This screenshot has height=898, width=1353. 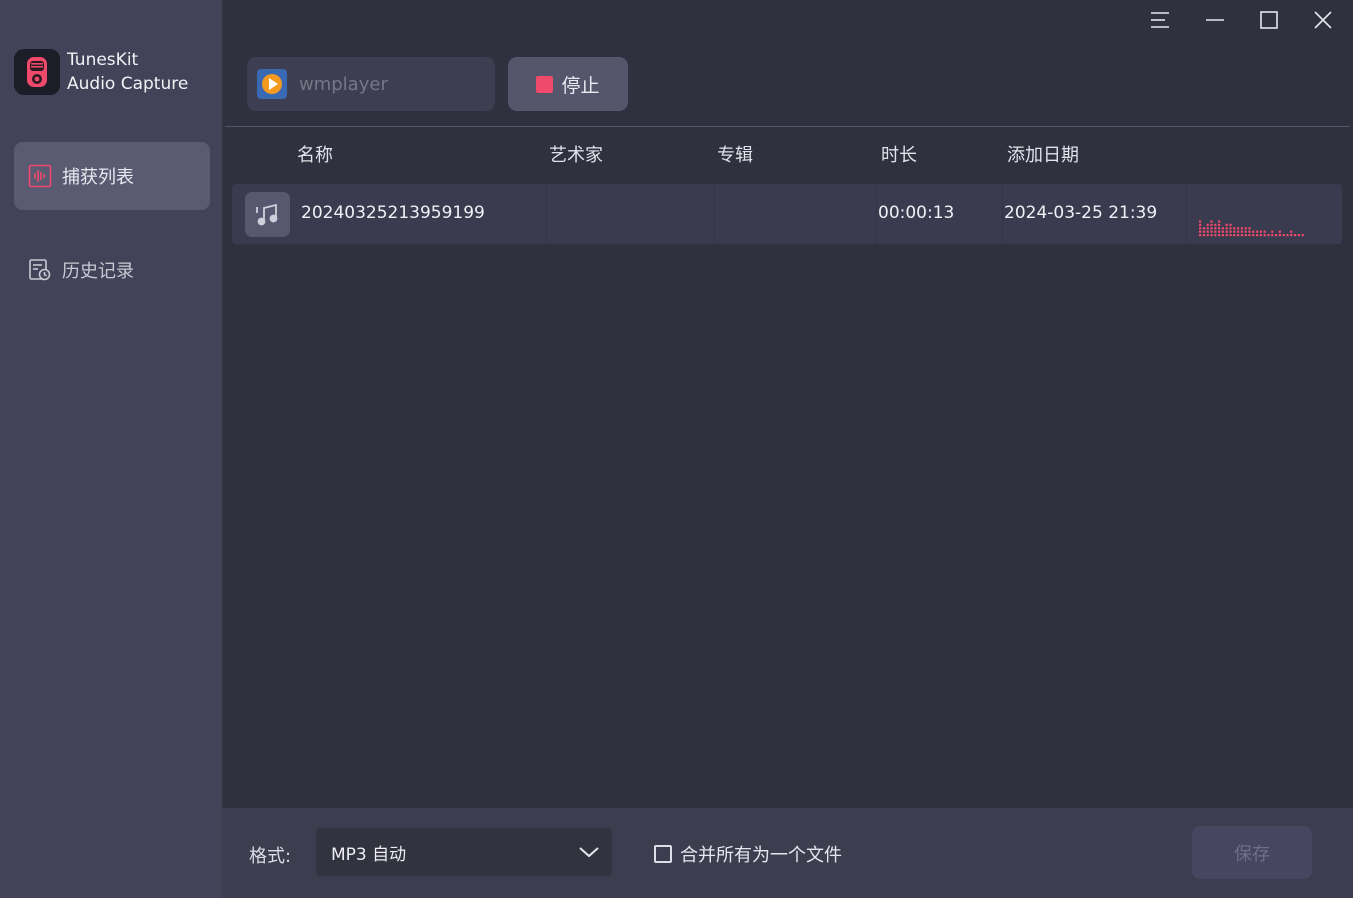 What do you see at coordinates (735, 154) in the screenshot?
I see `column-header-album: 专辑` at bounding box center [735, 154].